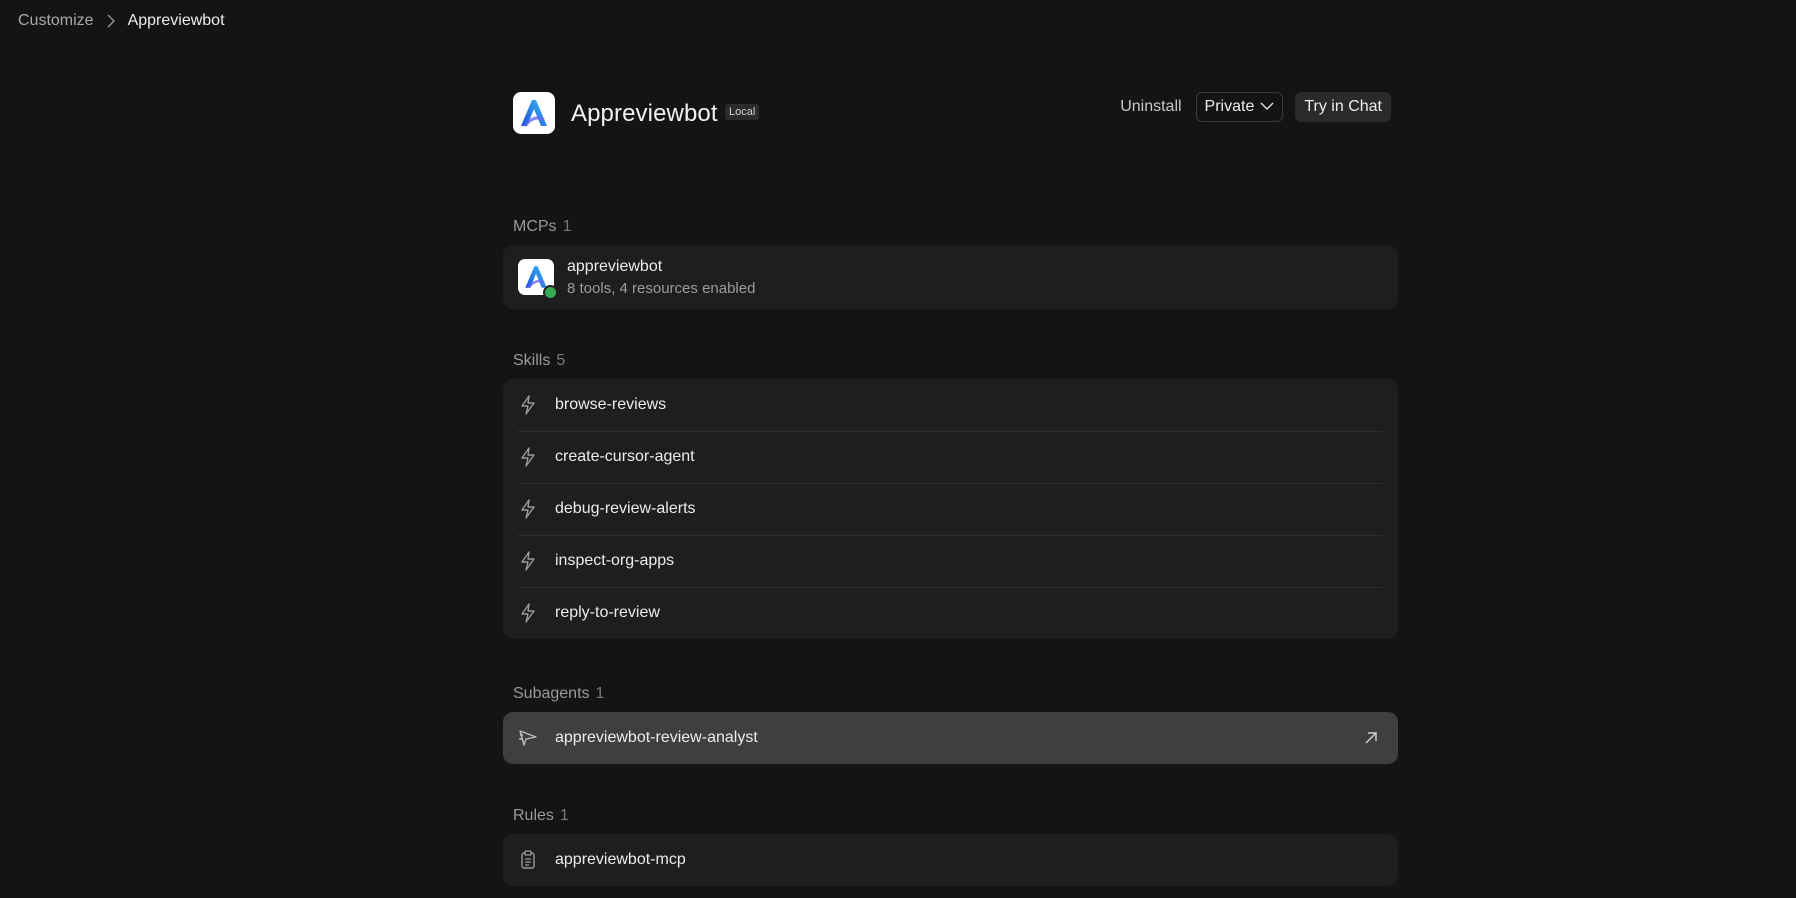  Describe the element at coordinates (656, 737) in the screenshot. I see `subagent-label: appreviewbot-review-analyst` at that location.